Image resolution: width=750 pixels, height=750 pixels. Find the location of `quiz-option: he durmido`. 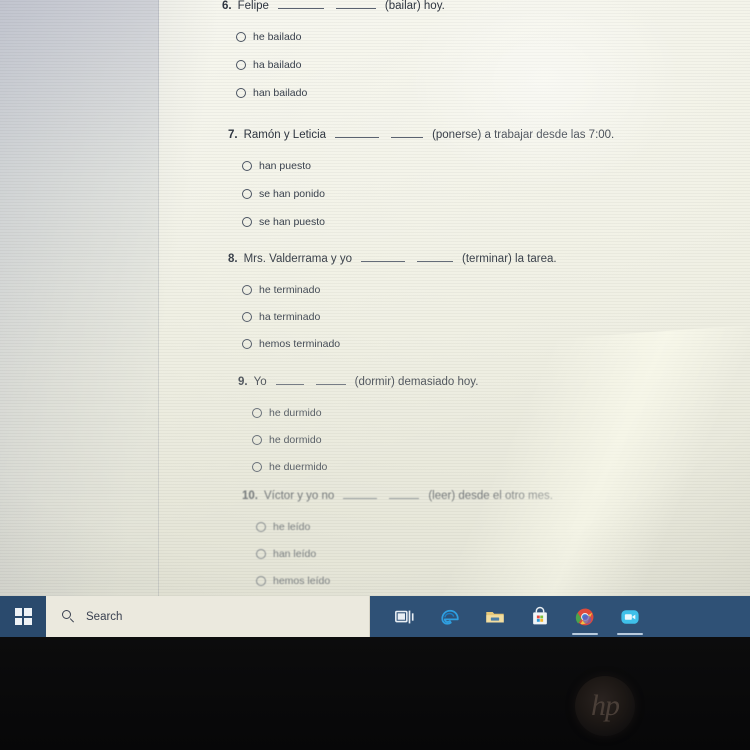

quiz-option: he durmido is located at coordinates (365, 413).